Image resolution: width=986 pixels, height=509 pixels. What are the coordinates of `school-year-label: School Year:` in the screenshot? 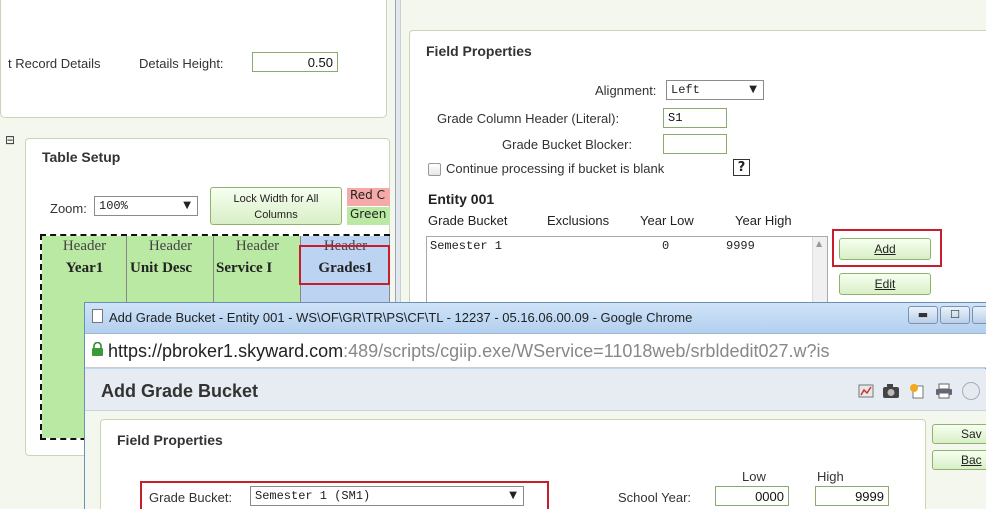 It's located at (655, 497).